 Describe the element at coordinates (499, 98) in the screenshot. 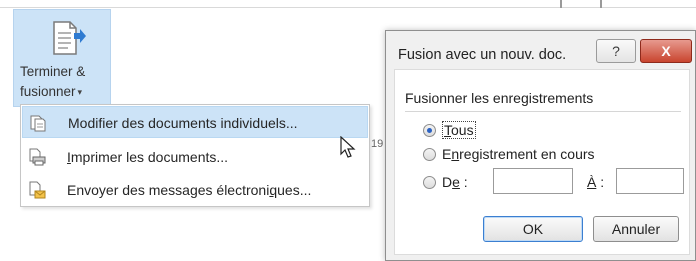

I see `merge-records-group-title: Fusionner les enregistrements` at that location.